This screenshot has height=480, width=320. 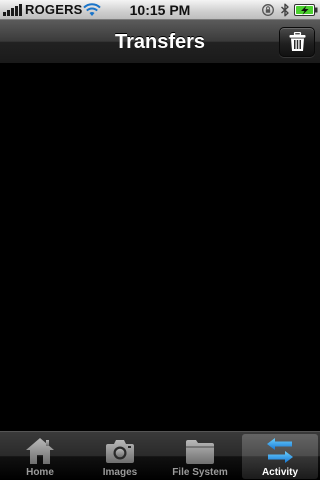 I want to click on navigation-bar: Transfers, so click(x=160, y=42).